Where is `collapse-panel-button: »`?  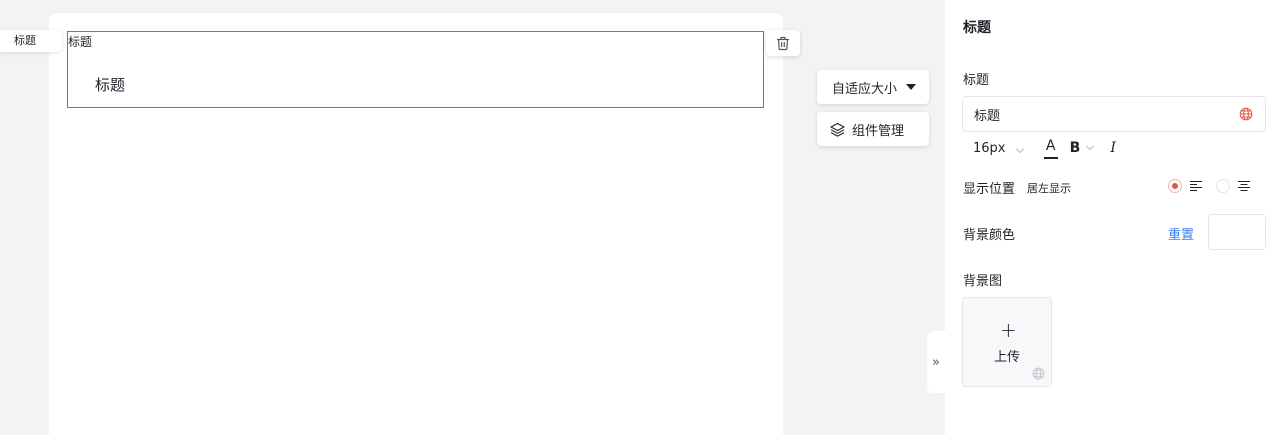 collapse-panel-button: » is located at coordinates (936, 362).